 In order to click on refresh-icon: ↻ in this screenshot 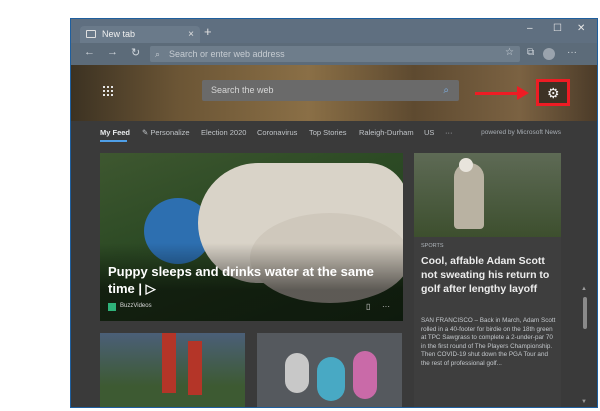, I will do `click(135, 52)`.